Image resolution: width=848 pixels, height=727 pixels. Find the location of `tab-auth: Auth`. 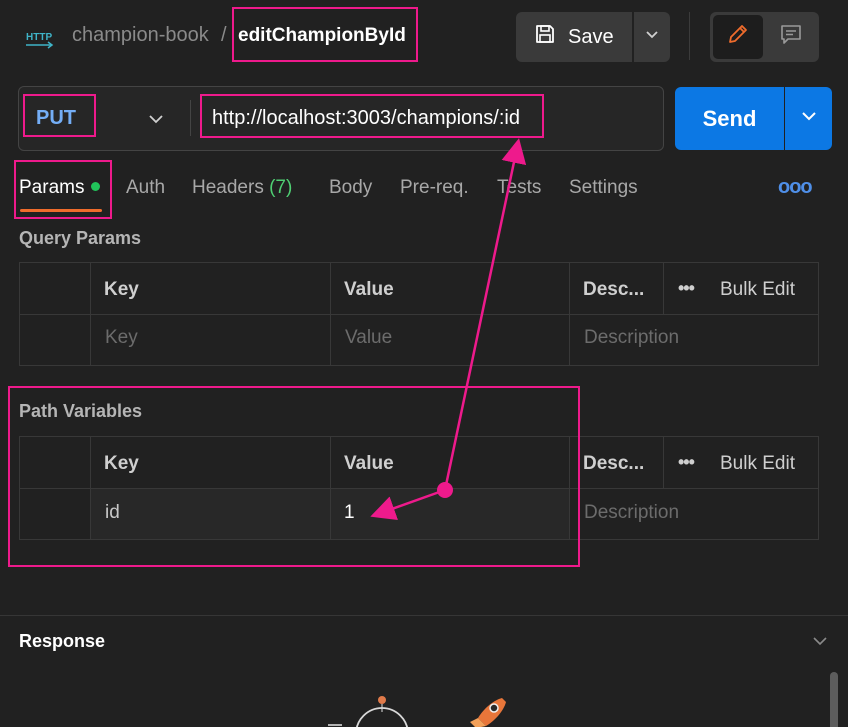

tab-auth: Auth is located at coordinates (145, 188).